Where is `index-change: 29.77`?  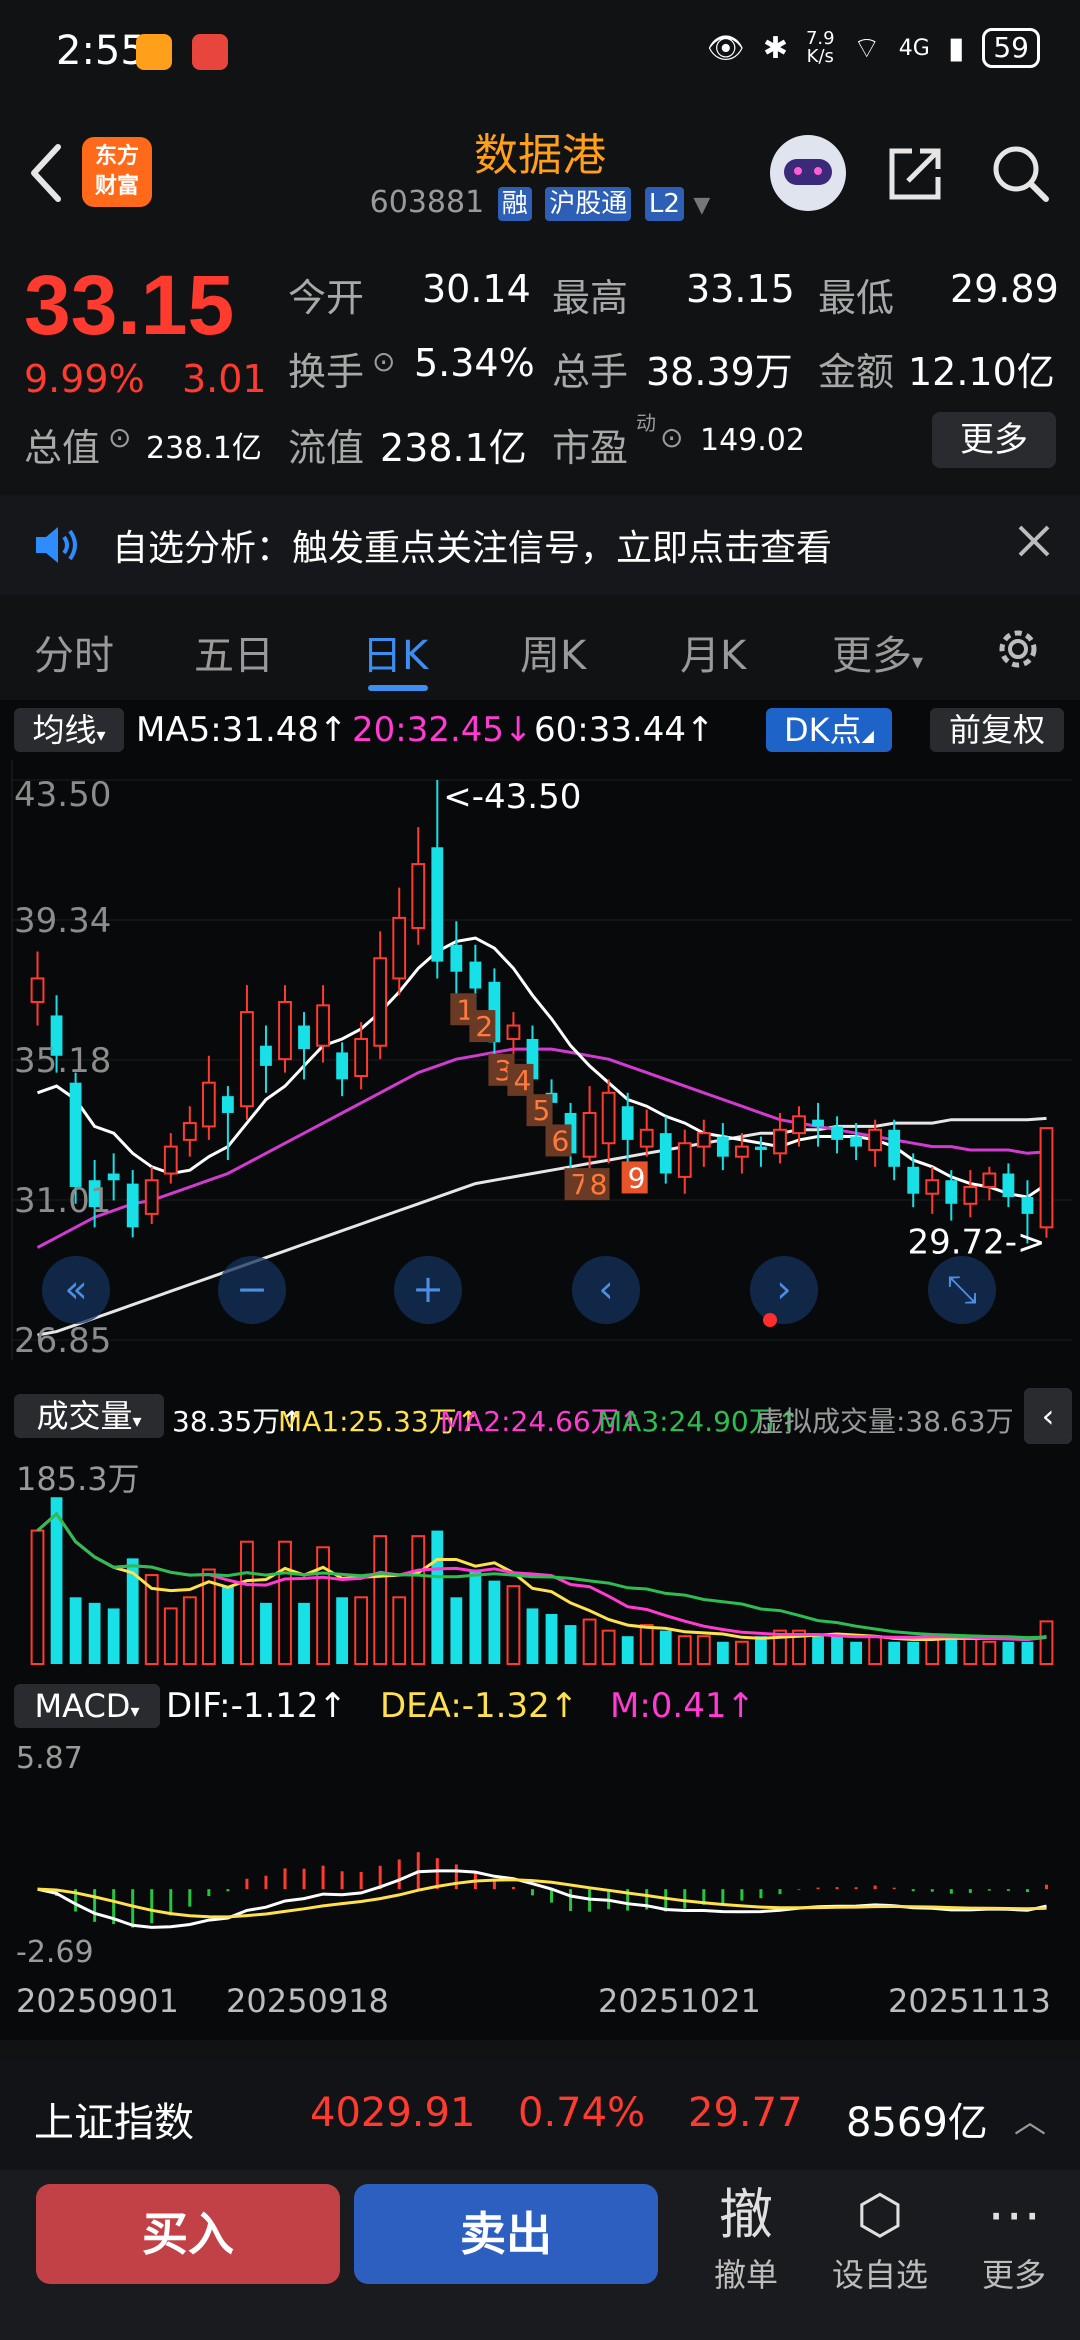 index-change: 29.77 is located at coordinates (745, 2113).